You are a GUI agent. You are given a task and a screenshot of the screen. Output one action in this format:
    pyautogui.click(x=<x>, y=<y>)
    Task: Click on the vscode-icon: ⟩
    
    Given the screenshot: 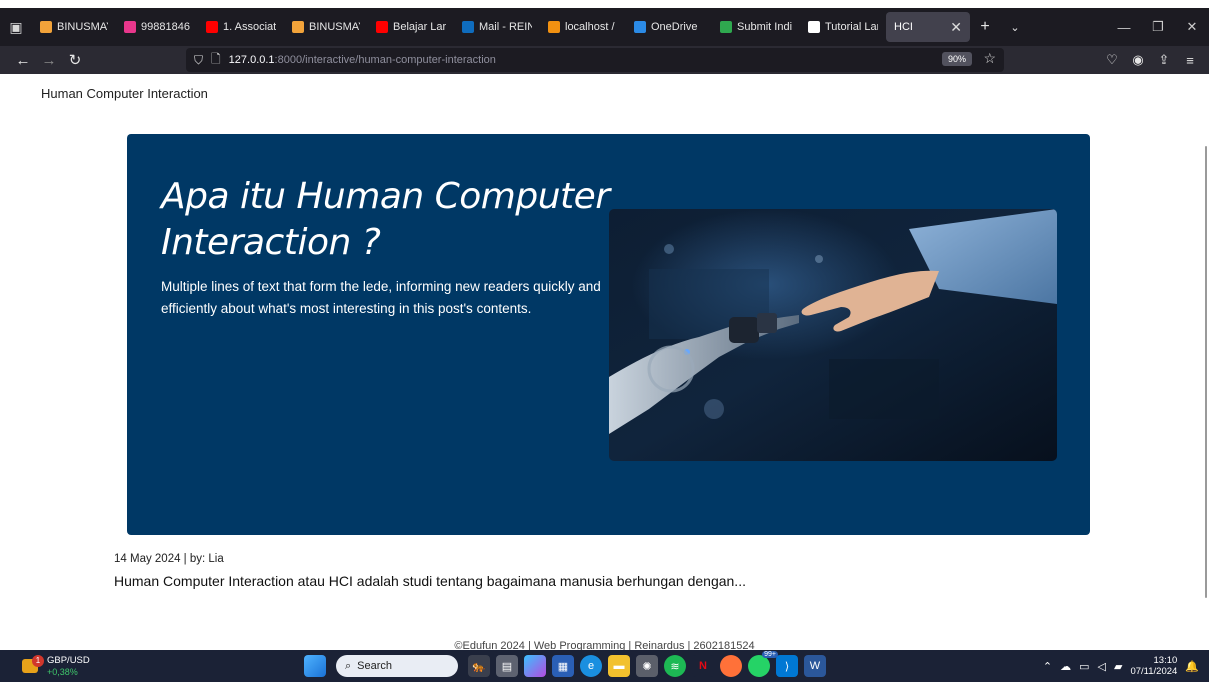 What is the action you would take?
    pyautogui.click(x=787, y=666)
    